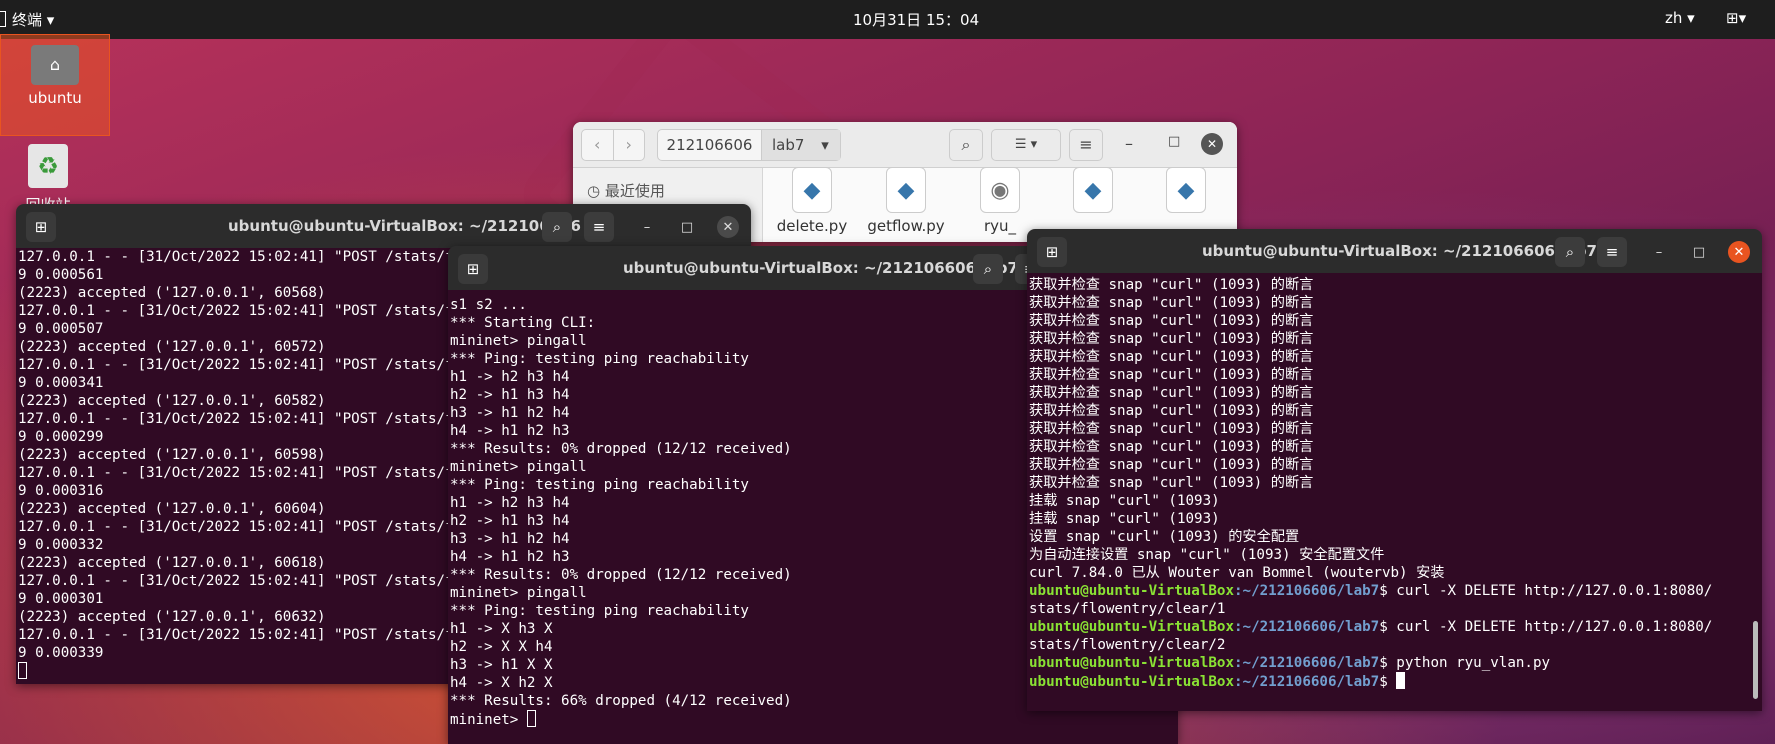 This screenshot has height=744, width=1775. I want to click on terminal-line: 为自动连接设置 snap "curl" (1093) 安全配置文件, so click(1207, 555).